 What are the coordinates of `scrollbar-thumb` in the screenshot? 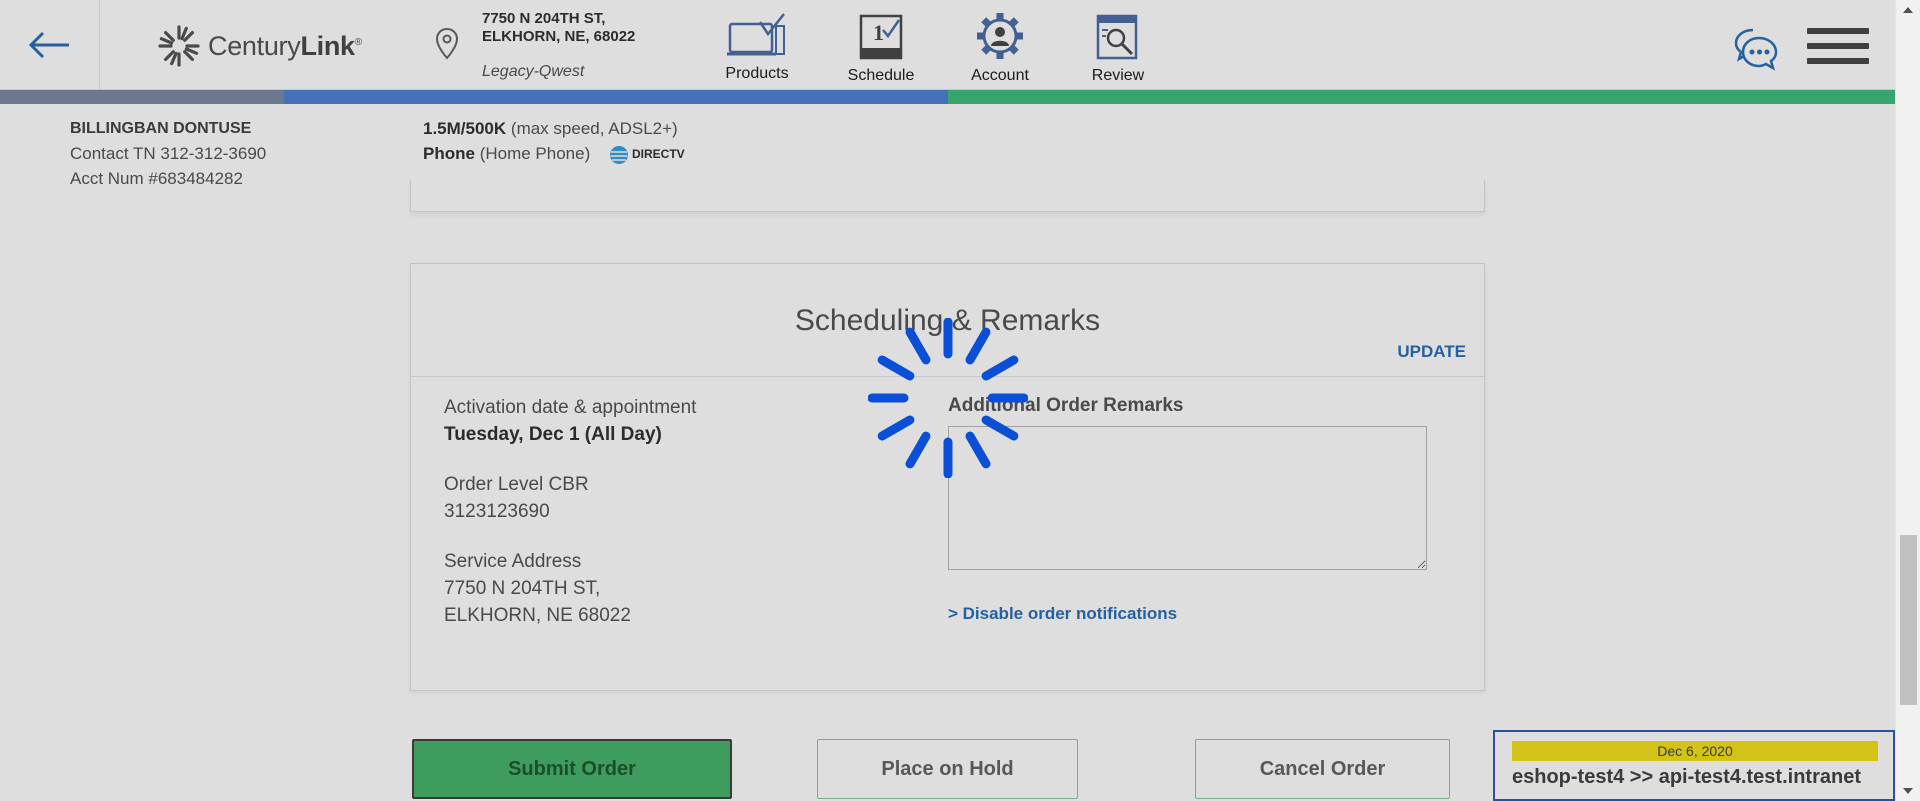 It's located at (1908, 620).